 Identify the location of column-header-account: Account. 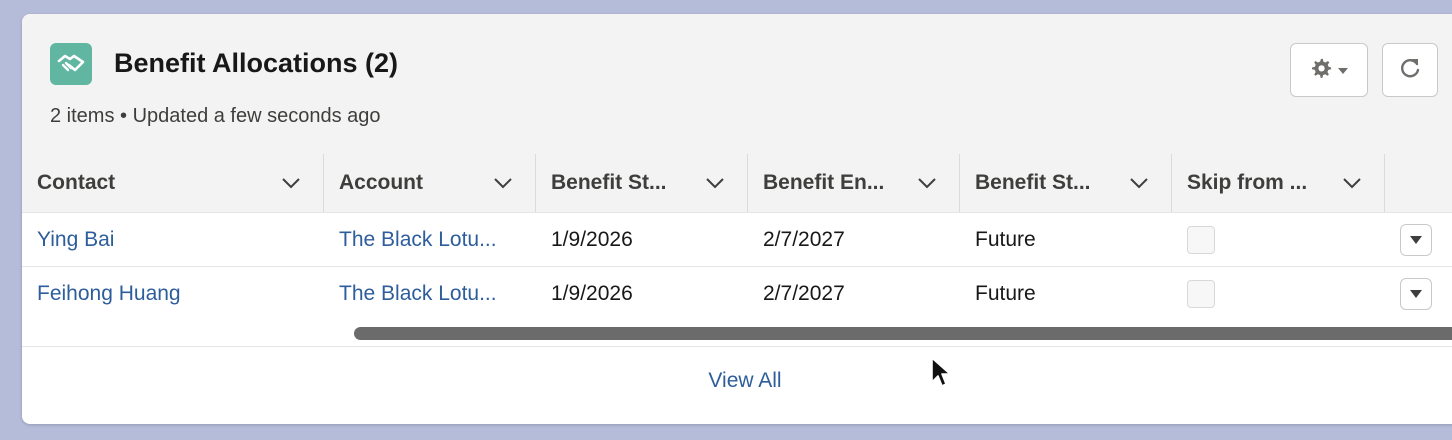
(430, 183).